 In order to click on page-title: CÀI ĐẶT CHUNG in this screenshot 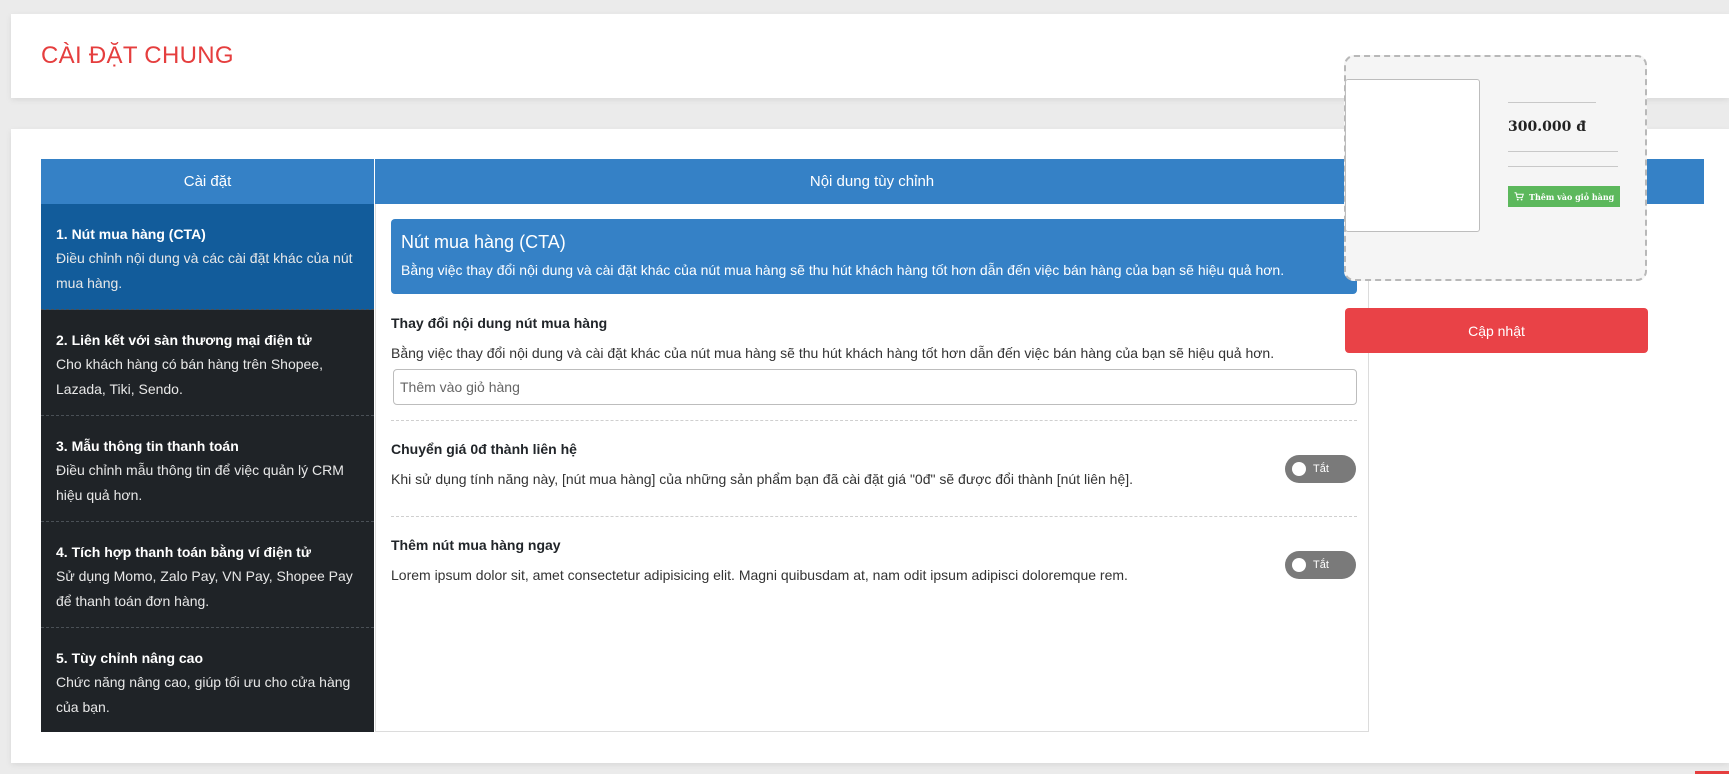, I will do `click(137, 55)`.